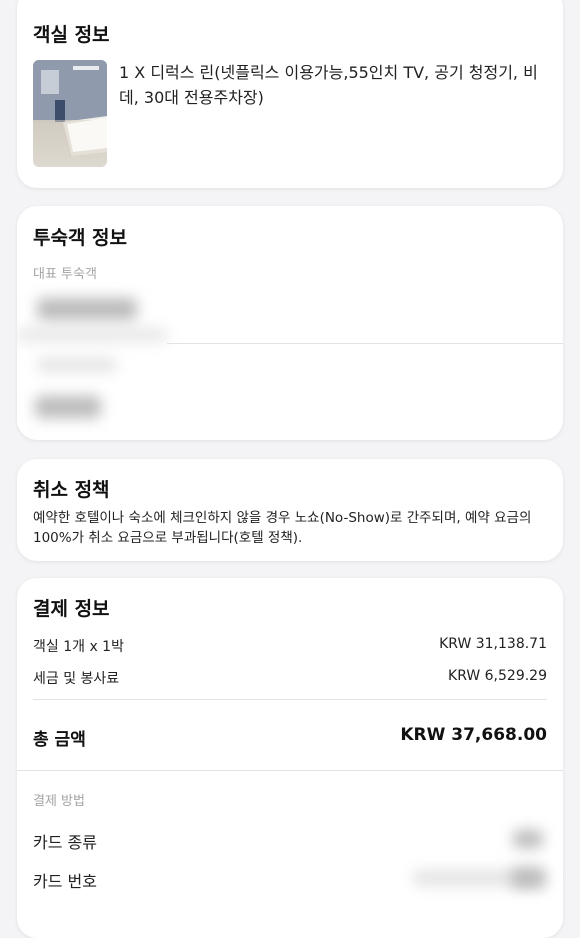 The image size is (580, 938). Describe the element at coordinates (365, 343) in the screenshot. I see `guest-divider` at that location.